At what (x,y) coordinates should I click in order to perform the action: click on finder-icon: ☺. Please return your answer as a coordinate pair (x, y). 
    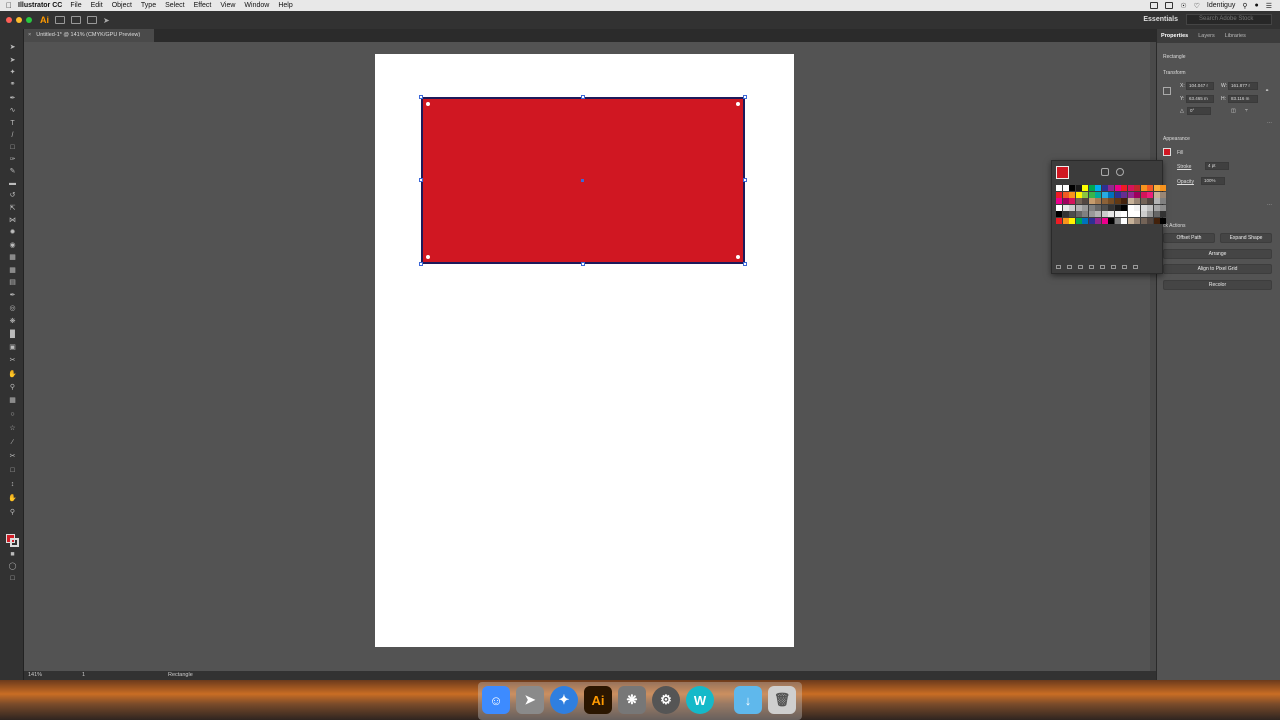
    Looking at the image, I should click on (496, 700).